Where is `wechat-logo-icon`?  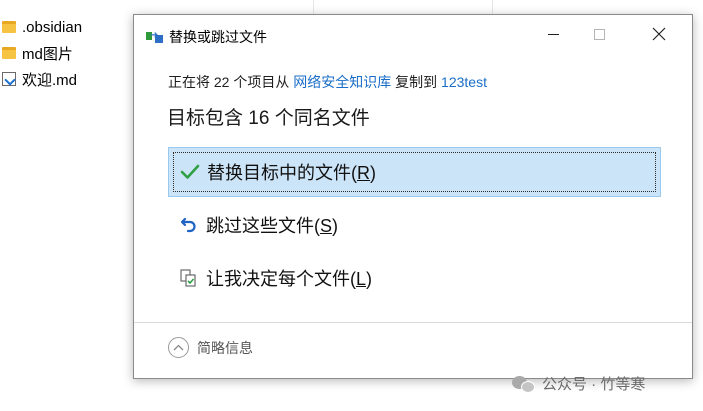 wechat-logo-icon is located at coordinates (524, 384).